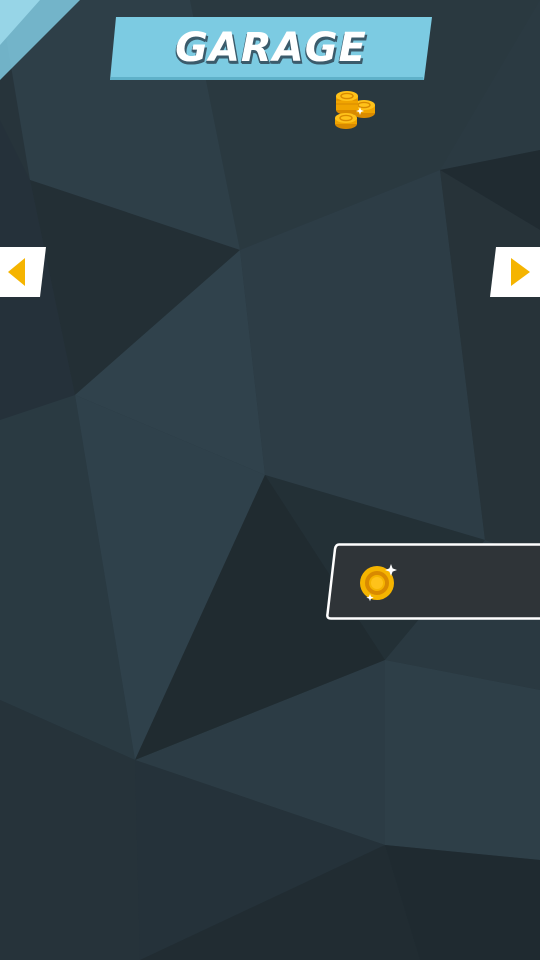  Describe the element at coordinates (515, 272) in the screenshot. I see `next-car-button` at that location.